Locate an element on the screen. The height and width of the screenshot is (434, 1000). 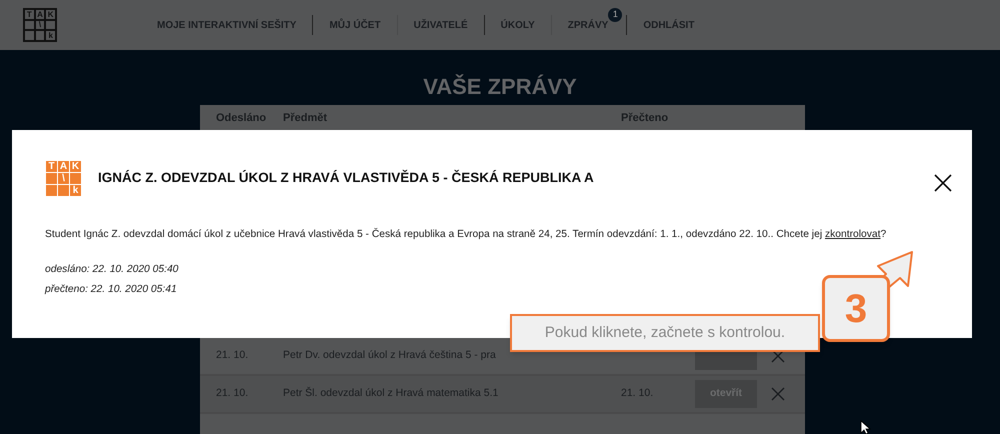
nav-link: MŮJ ÚČET is located at coordinates (355, 25).